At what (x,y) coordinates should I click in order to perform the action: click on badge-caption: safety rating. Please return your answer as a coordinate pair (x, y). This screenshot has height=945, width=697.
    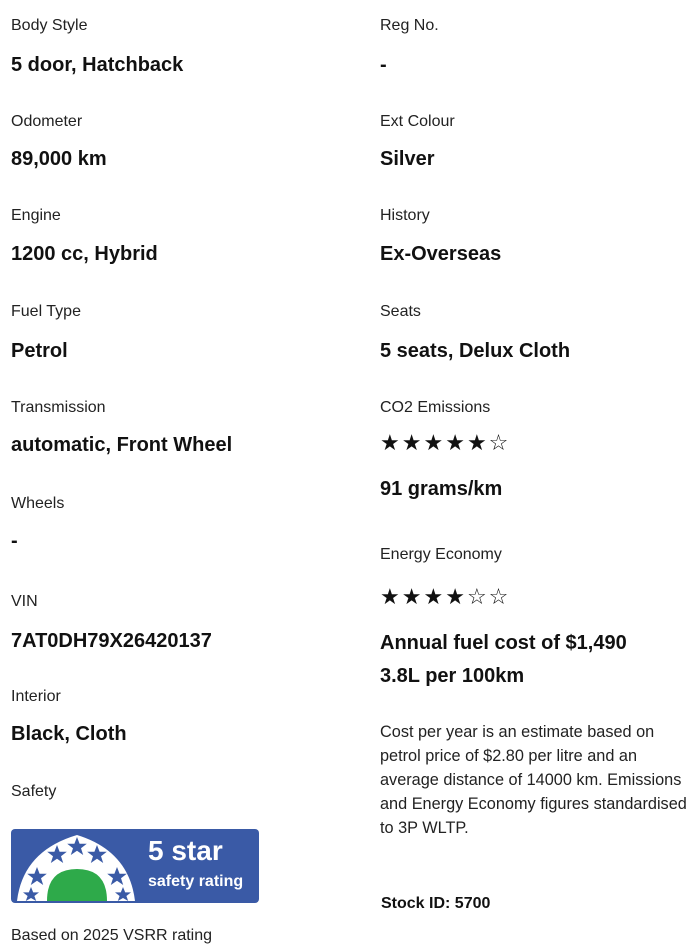
    Looking at the image, I should click on (196, 881).